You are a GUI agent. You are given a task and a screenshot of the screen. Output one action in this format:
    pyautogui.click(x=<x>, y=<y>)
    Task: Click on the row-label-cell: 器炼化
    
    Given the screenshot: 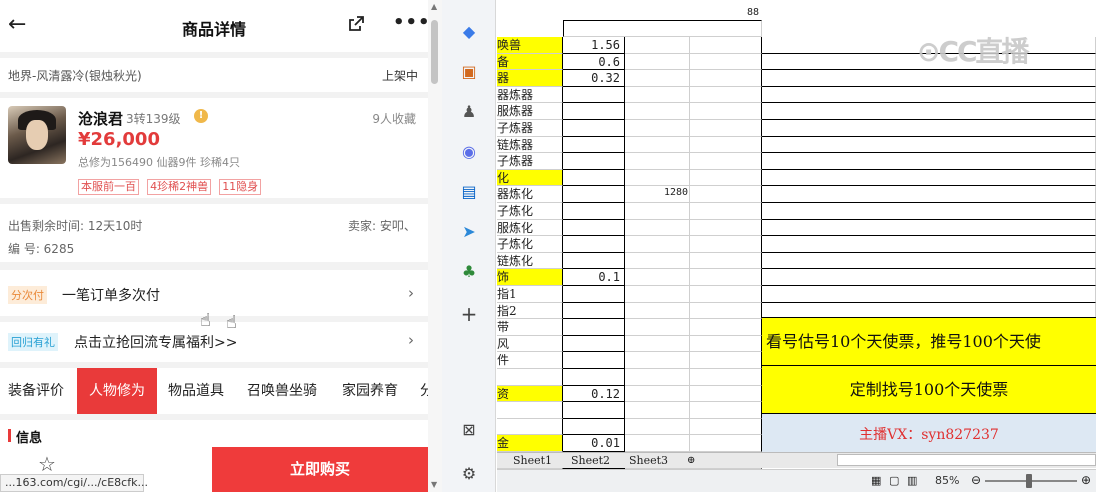 What is the action you would take?
    pyautogui.click(x=530, y=194)
    